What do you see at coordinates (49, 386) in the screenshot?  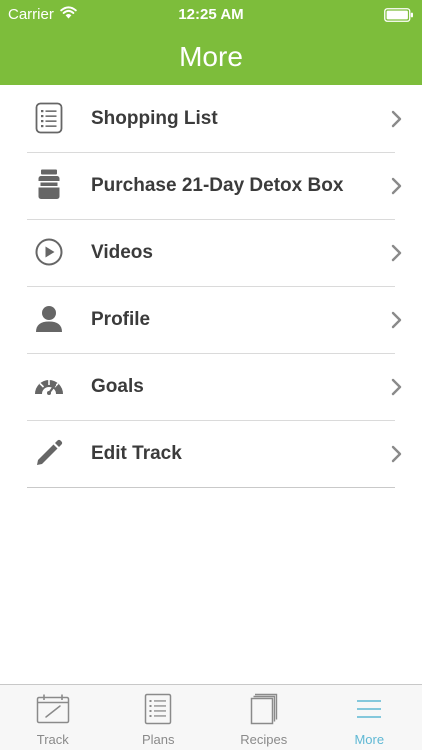 I see `gauge-icon` at bounding box center [49, 386].